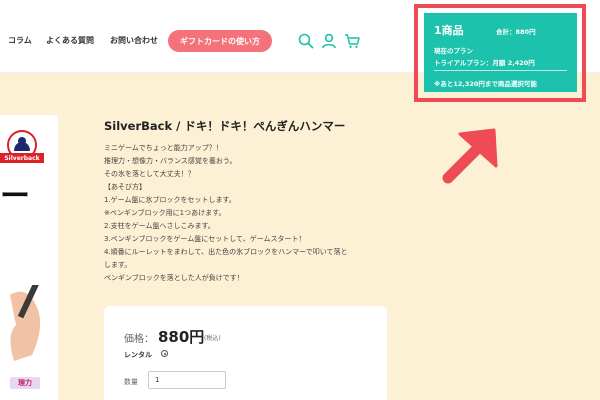 This screenshot has width=600, height=400. What do you see at coordinates (226, 252) in the screenshot?
I see `description-line: 4.順番にルーレットをまわして、出た色の氷ブロックをハンマーで叩いて落と` at bounding box center [226, 252].